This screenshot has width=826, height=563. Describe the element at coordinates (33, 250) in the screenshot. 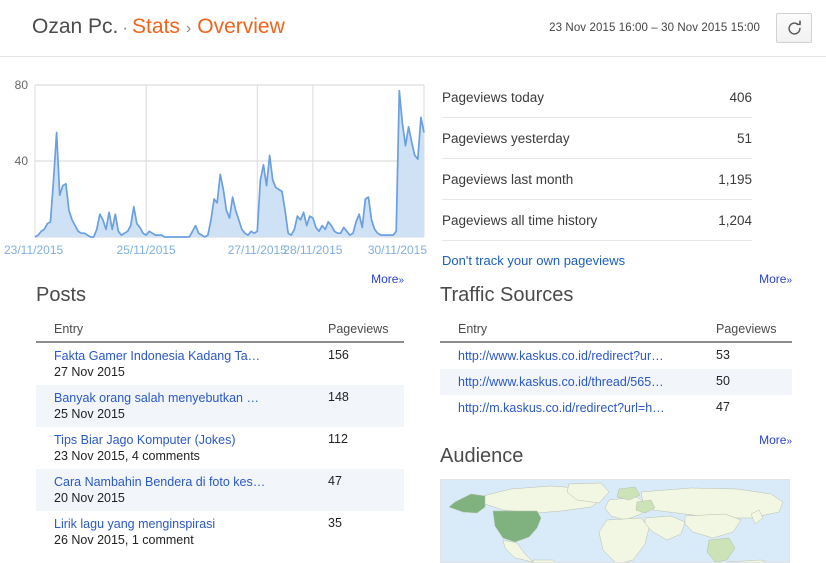

I see `svg-text: 23/11/2015` at that location.